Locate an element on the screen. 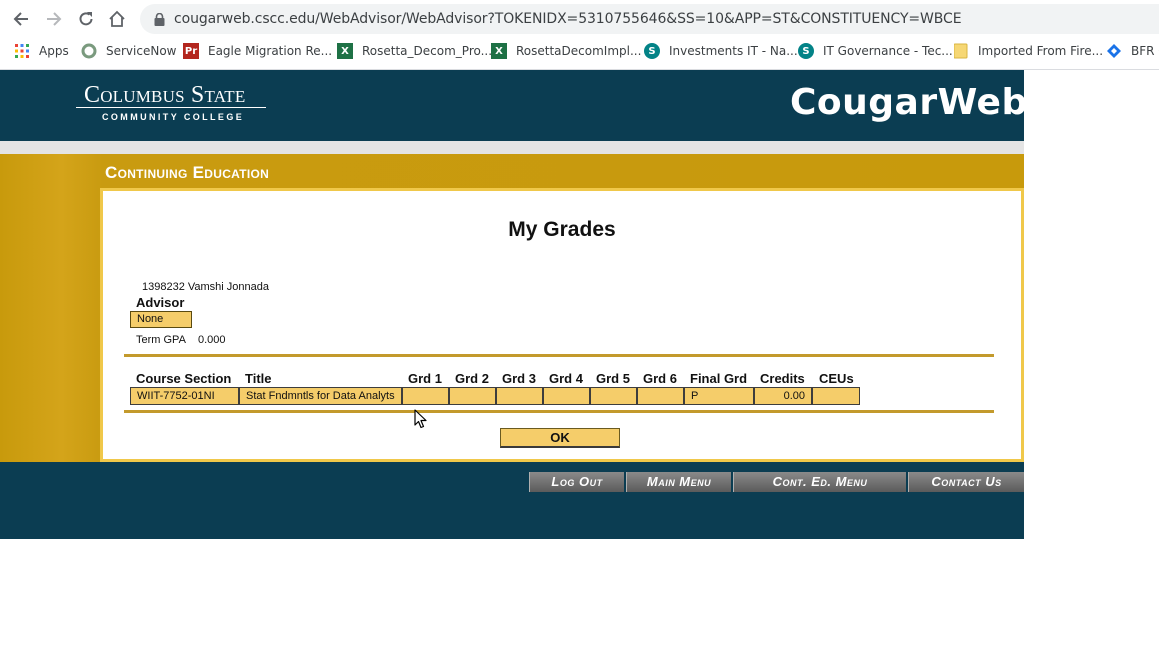 The width and height of the screenshot is (1159, 648). cell-ceus is located at coordinates (836, 396).